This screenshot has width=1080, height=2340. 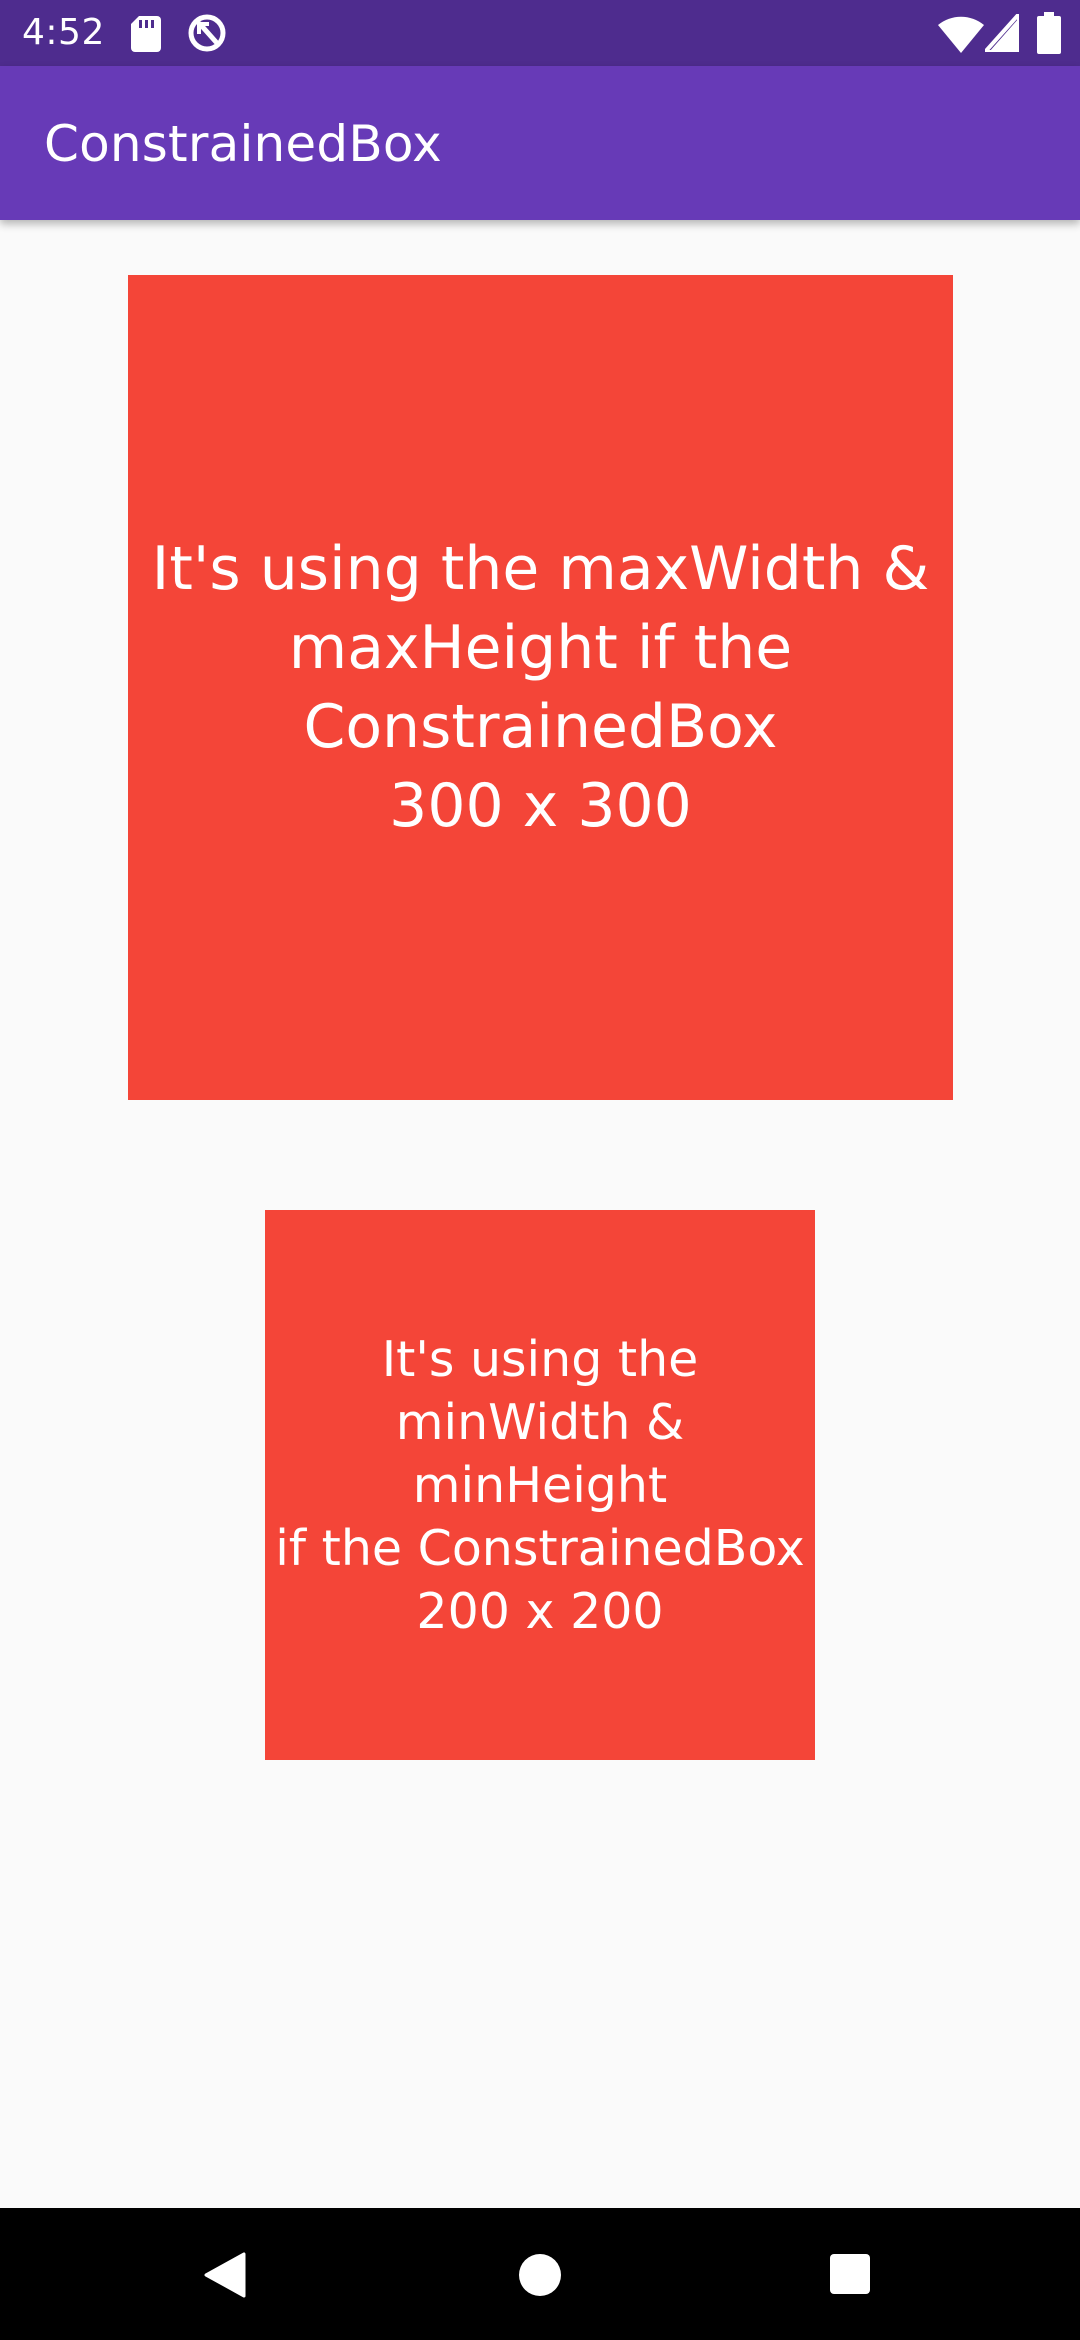 What do you see at coordinates (243, 144) in the screenshot?
I see `app-title: ConstrainedBox` at bounding box center [243, 144].